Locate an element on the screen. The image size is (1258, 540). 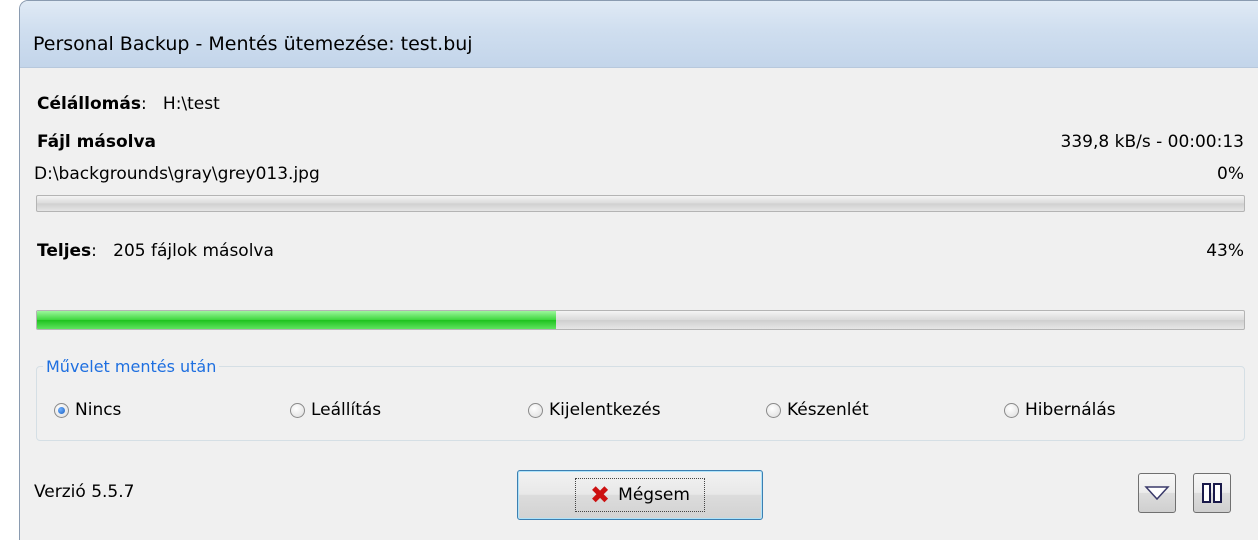
pause-button is located at coordinates (1212, 493).